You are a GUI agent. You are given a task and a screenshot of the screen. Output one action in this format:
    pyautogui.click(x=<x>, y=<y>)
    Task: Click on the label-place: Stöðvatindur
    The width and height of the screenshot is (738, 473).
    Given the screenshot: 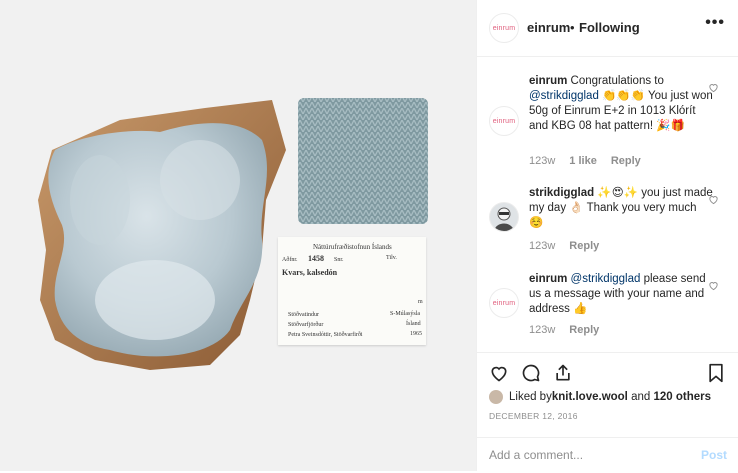 What is the action you would take?
    pyautogui.click(x=303, y=315)
    